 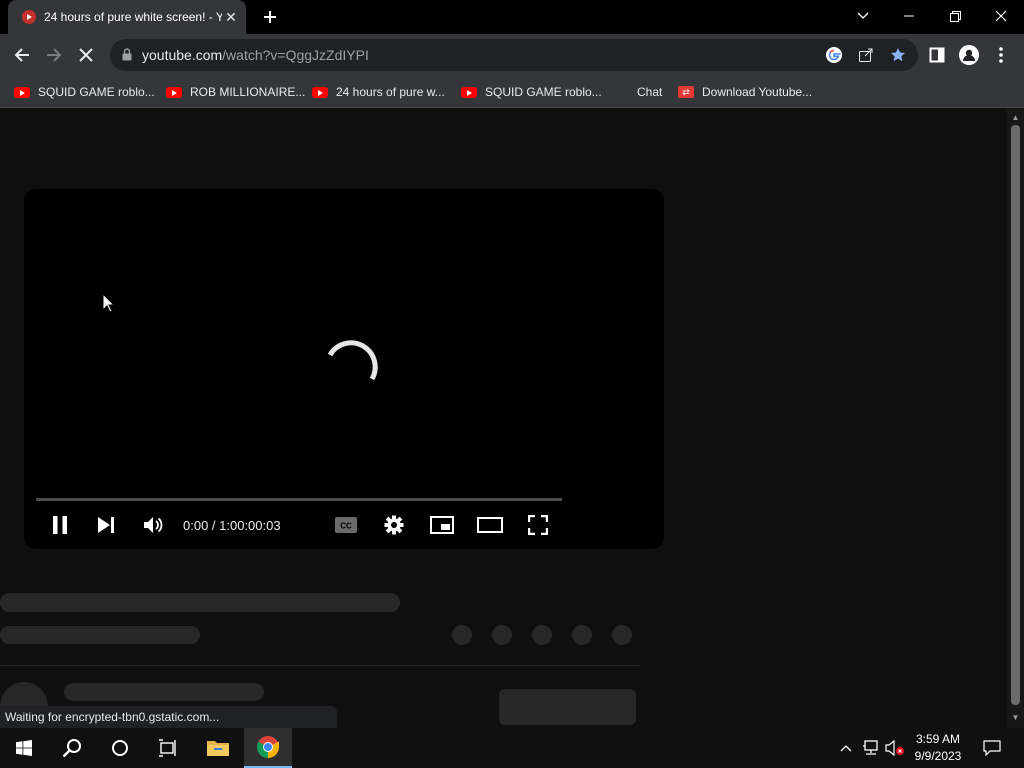 I want to click on show-hidden-icons-button, so click(x=846, y=748).